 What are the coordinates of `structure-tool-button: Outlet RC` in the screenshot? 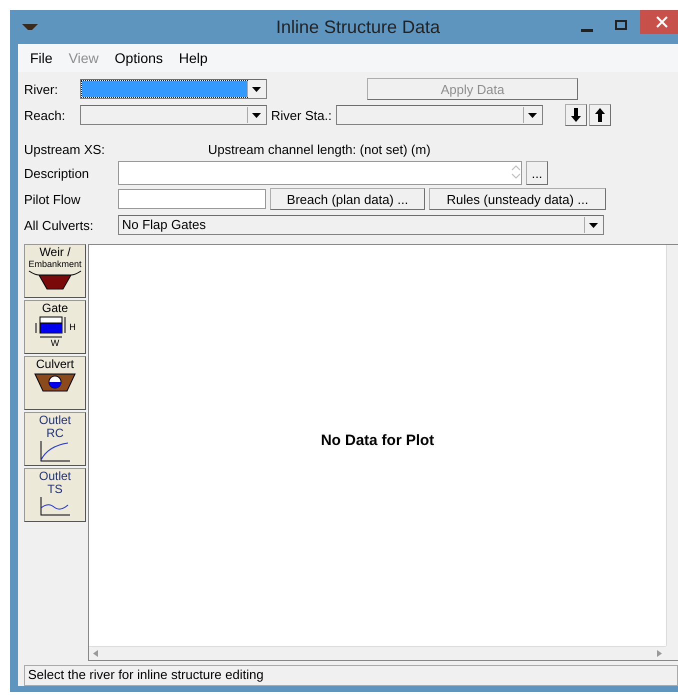 It's located at (55, 439).